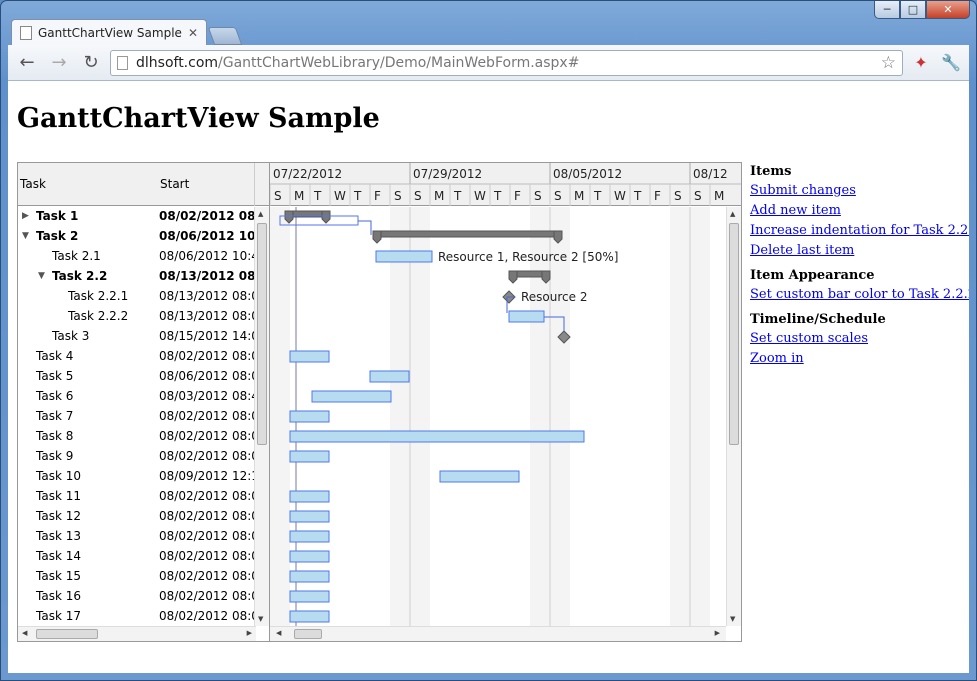 Image resolution: width=977 pixels, height=681 pixels. What do you see at coordinates (143, 396) in the screenshot?
I see `table-row: Task 6 08/03/2012 08:4` at bounding box center [143, 396].